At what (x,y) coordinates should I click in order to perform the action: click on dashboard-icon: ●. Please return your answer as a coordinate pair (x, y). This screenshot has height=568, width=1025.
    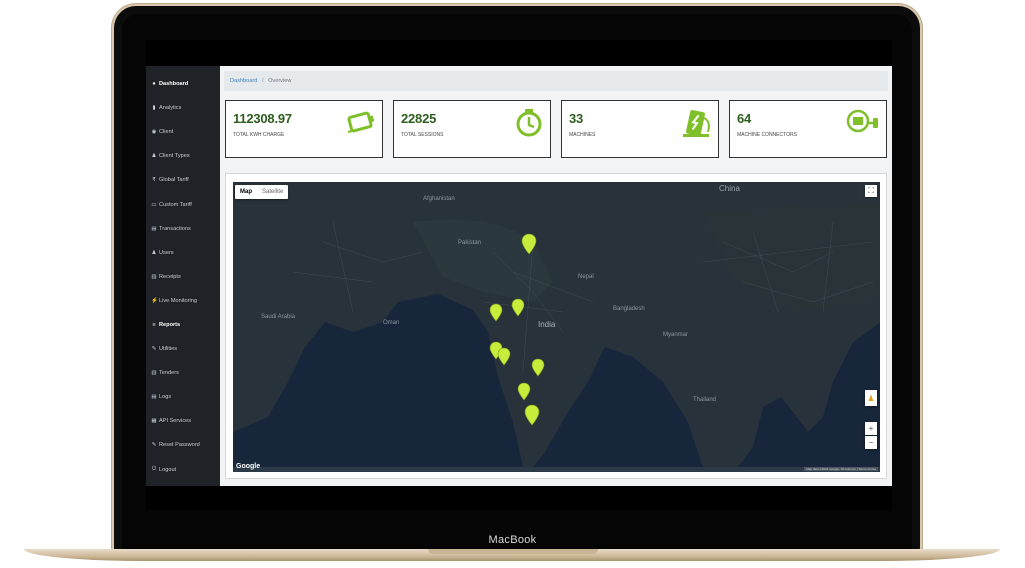
    Looking at the image, I should click on (154, 84).